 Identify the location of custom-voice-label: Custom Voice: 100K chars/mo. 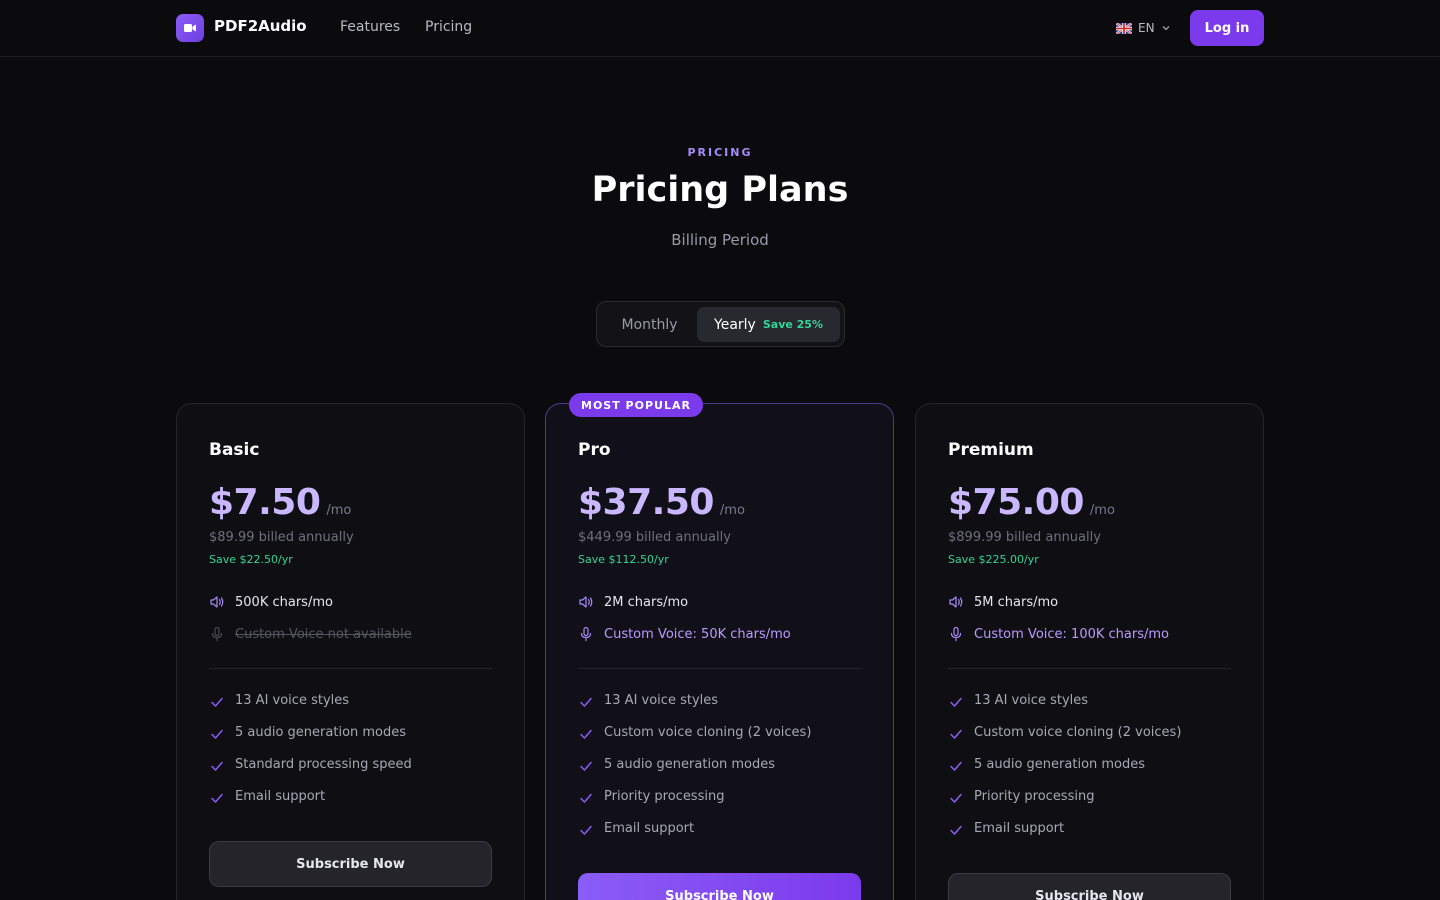
(1071, 634).